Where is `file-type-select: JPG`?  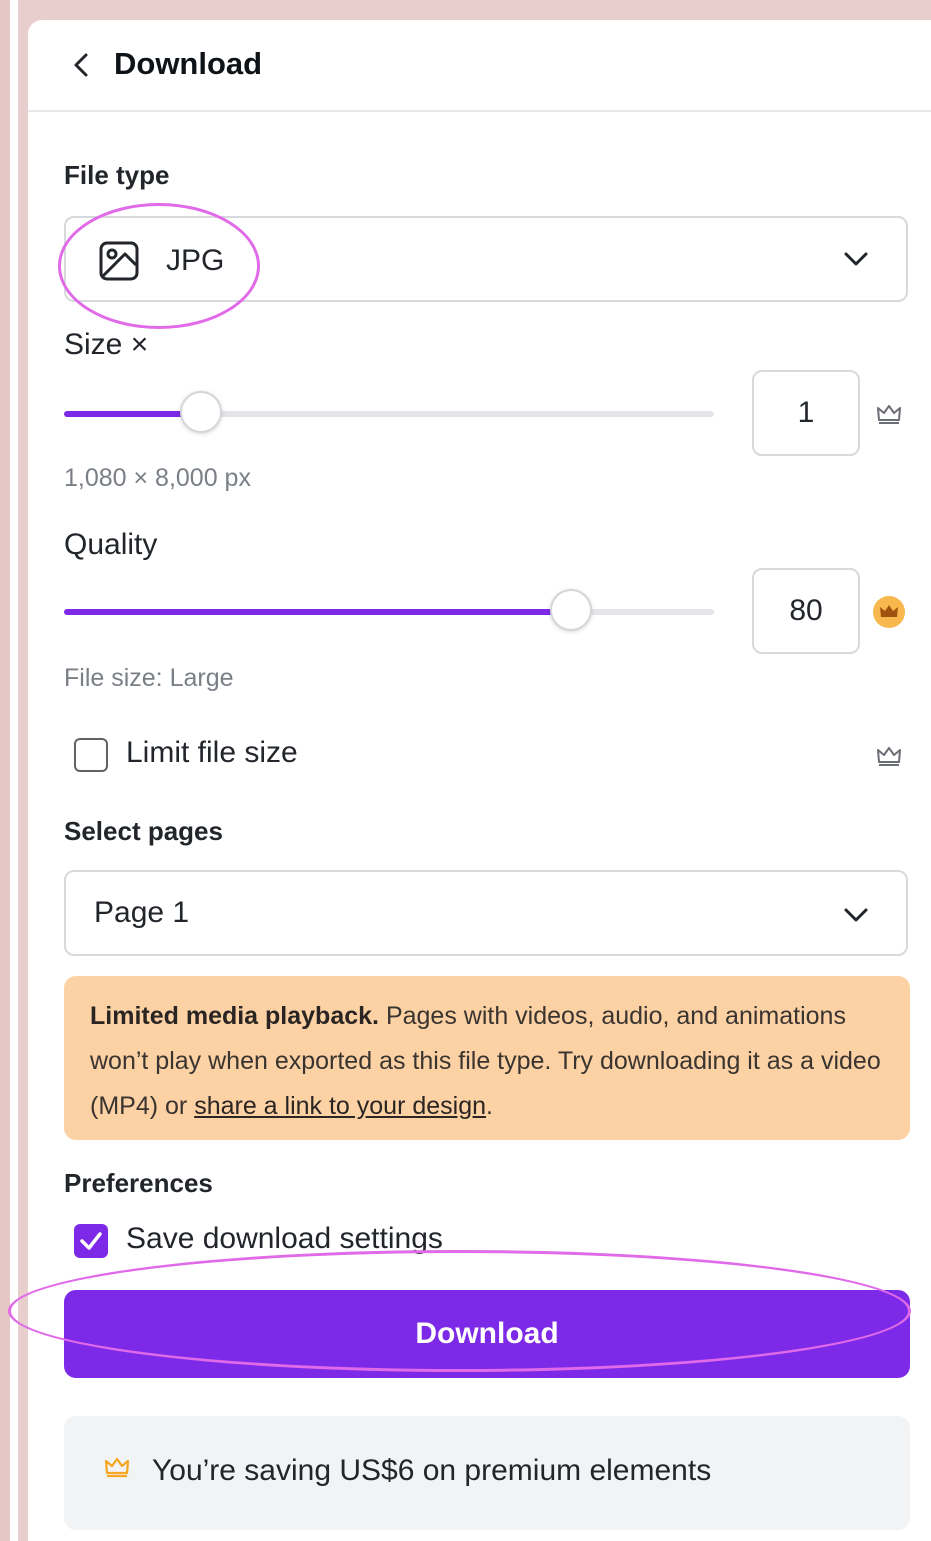
file-type-select: JPG is located at coordinates (486, 259).